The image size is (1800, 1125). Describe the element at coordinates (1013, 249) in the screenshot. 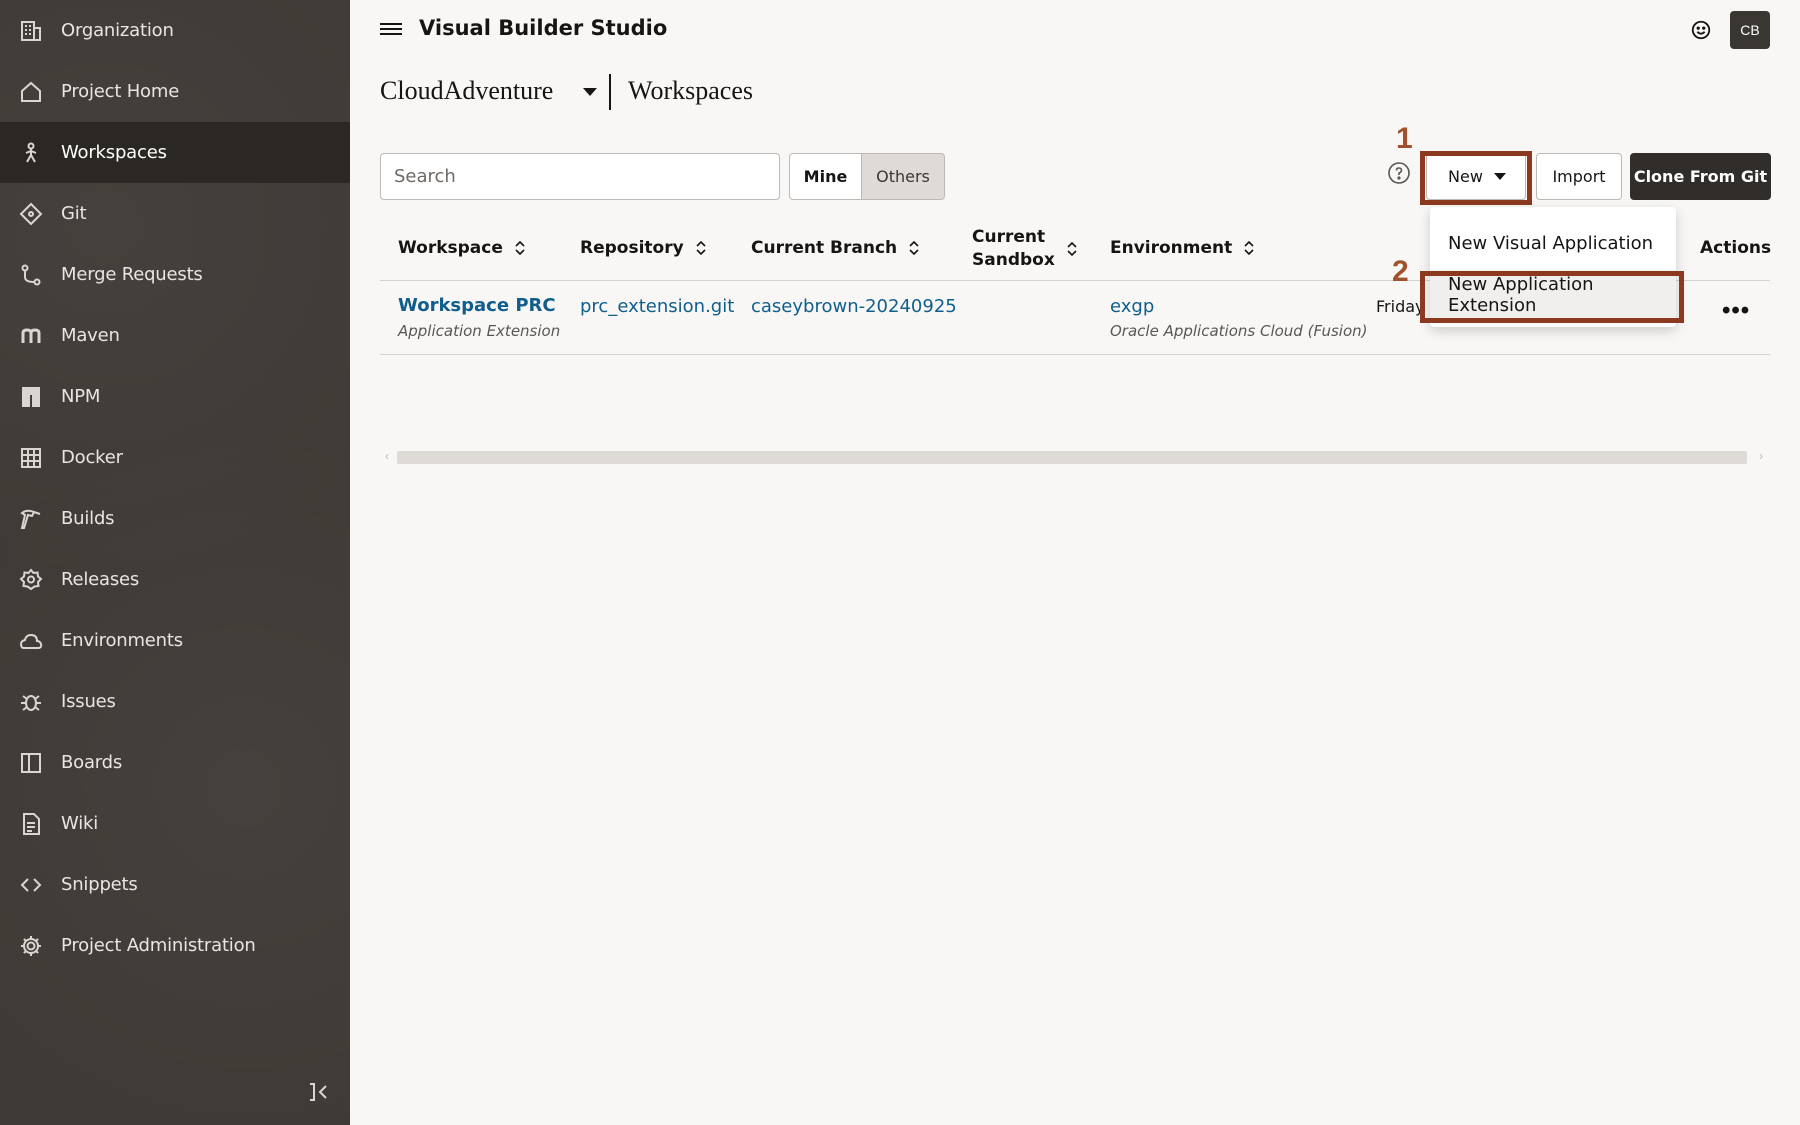

I see `column-label: Current Sandbox` at that location.